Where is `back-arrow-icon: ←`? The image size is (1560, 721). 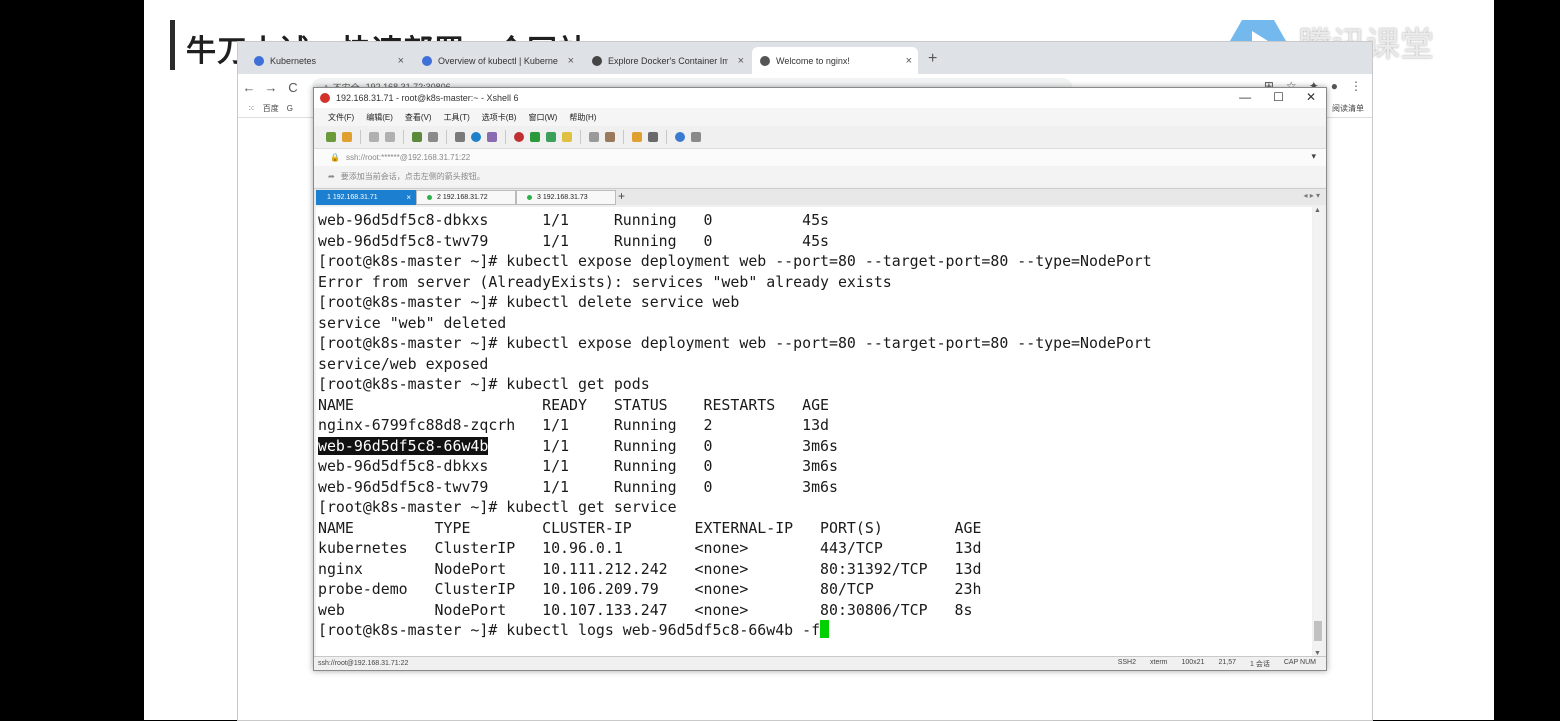
back-arrow-icon: ← is located at coordinates (249, 87).